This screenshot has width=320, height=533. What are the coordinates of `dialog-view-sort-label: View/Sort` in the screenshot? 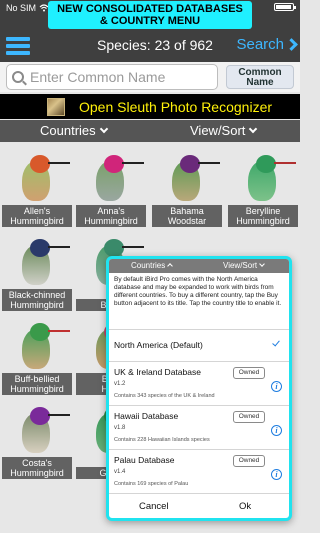 It's located at (240, 265).